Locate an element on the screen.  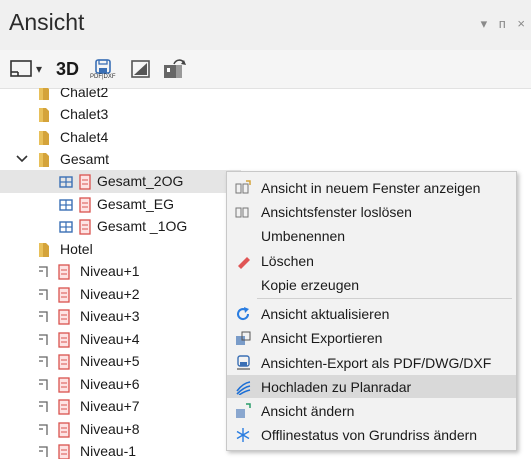
eraser-icon is located at coordinates (244, 263).